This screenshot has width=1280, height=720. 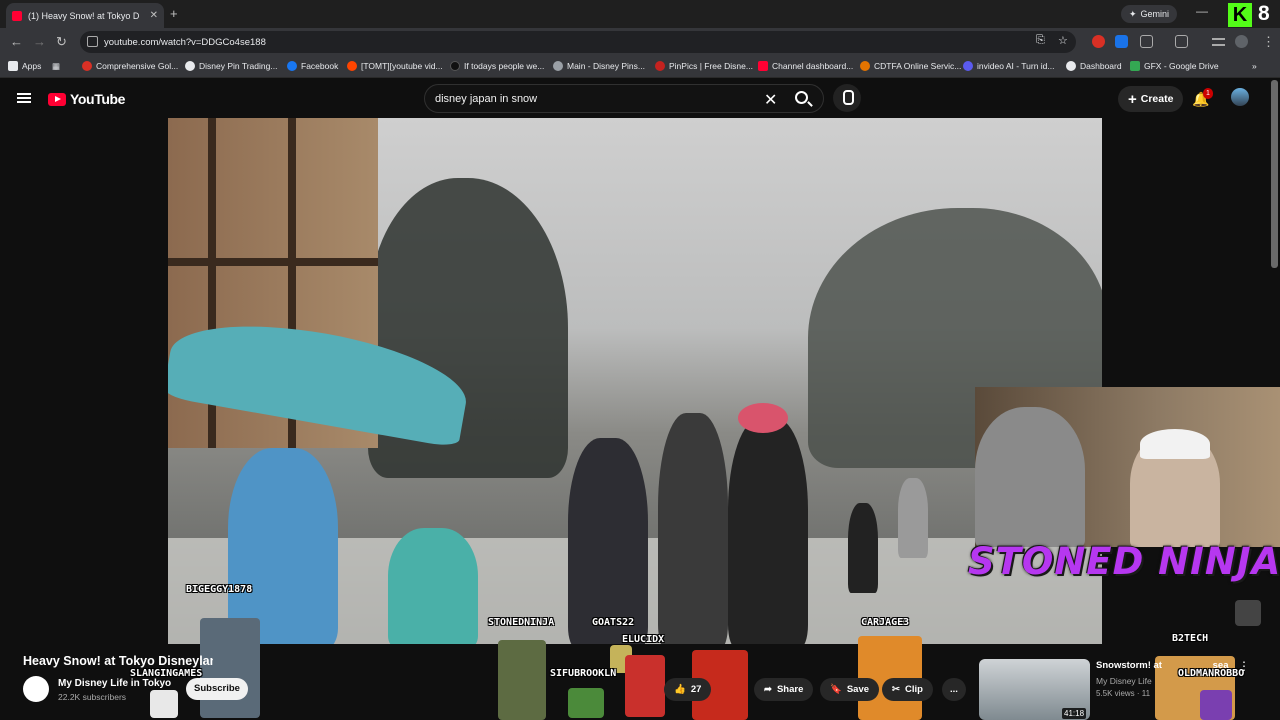 What do you see at coordinates (784, 689) in the screenshot?
I see `share-button: ➦ Share` at bounding box center [784, 689].